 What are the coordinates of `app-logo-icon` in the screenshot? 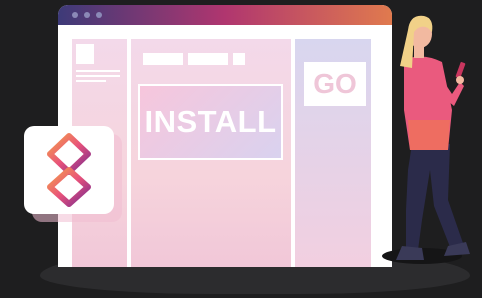 It's located at (69, 170).